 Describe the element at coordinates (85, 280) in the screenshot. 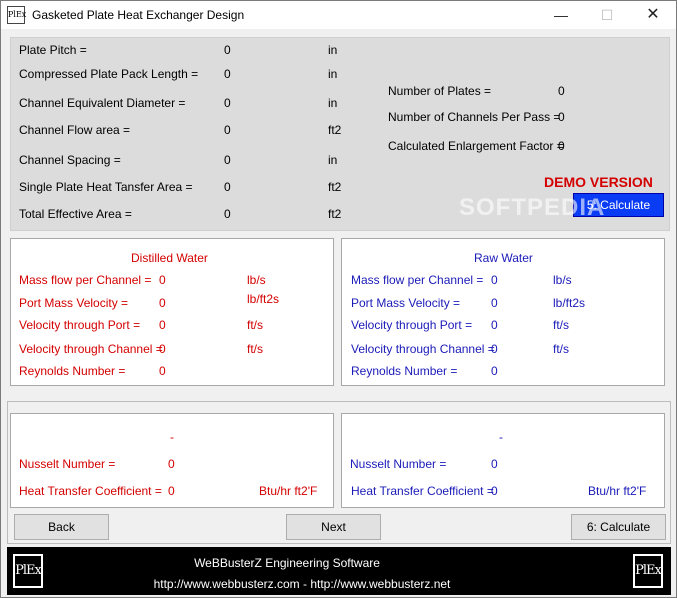

I see `dw-mass-flow-label: Mass flow per Channel =` at that location.